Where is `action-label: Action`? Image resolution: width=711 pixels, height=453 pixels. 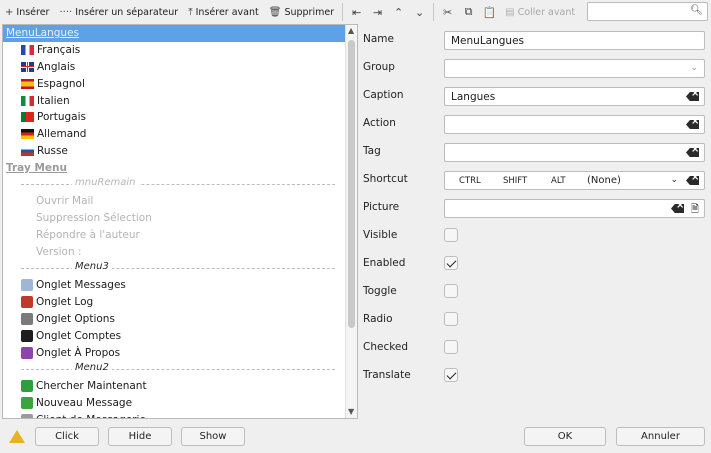
action-label: Action is located at coordinates (379, 123).